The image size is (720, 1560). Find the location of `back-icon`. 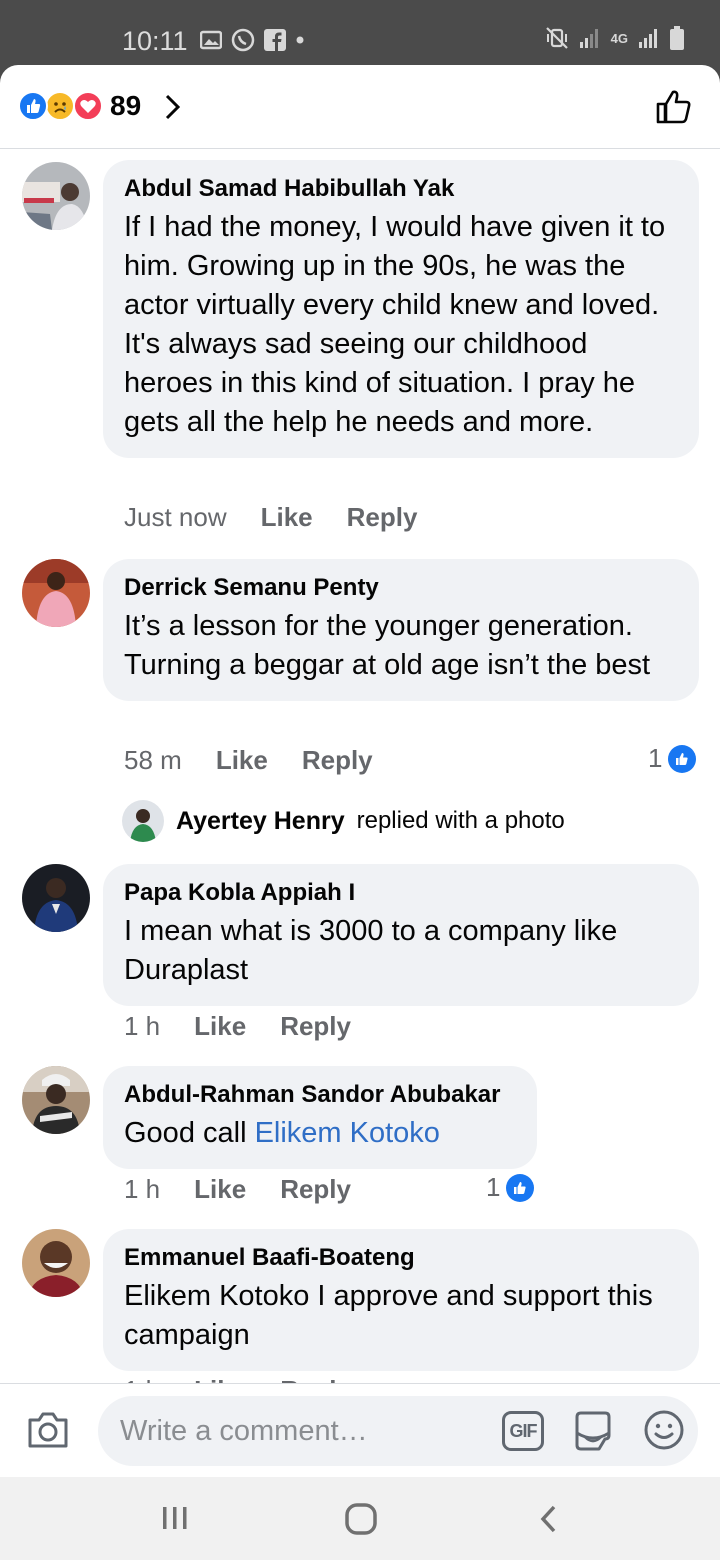

back-icon is located at coordinates (549, 1519).